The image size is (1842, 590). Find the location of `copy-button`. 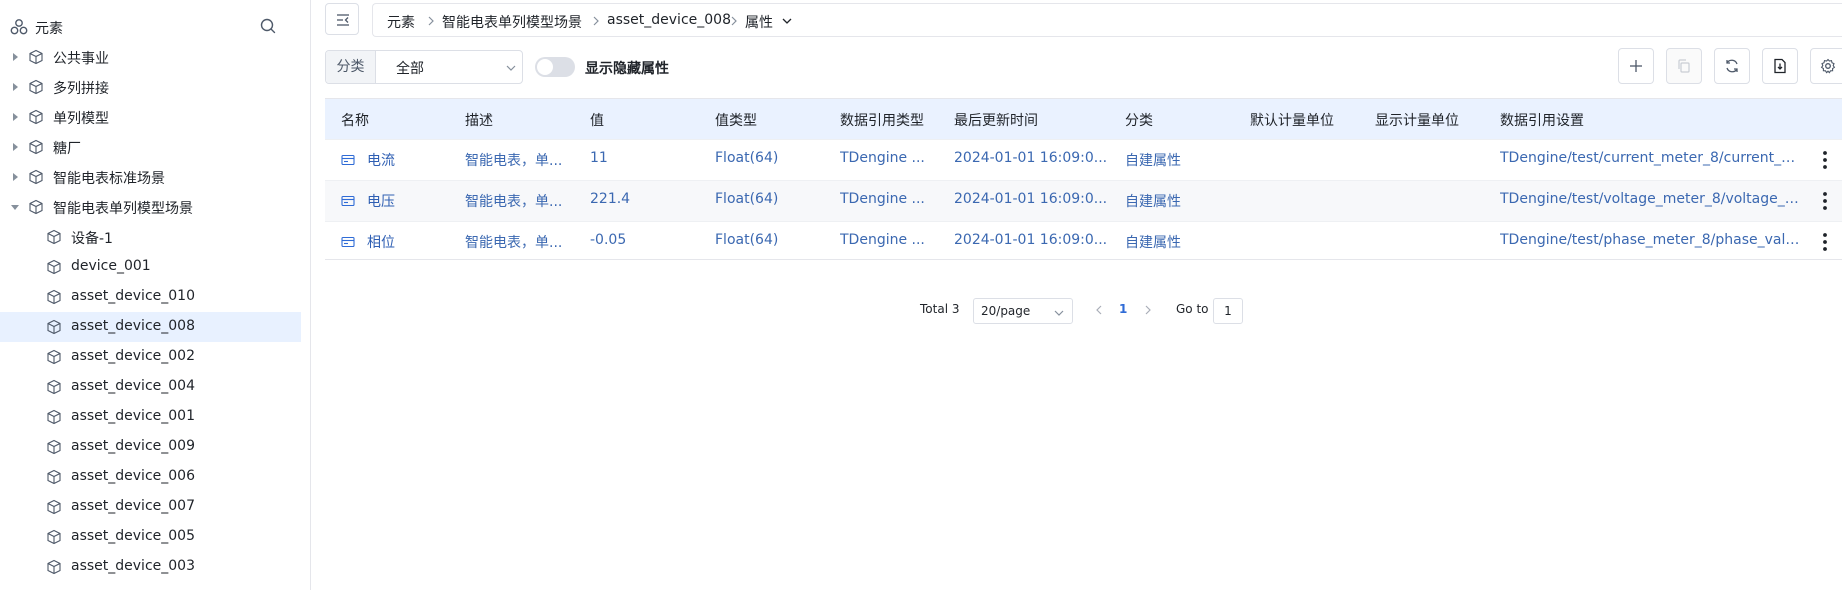

copy-button is located at coordinates (1684, 66).